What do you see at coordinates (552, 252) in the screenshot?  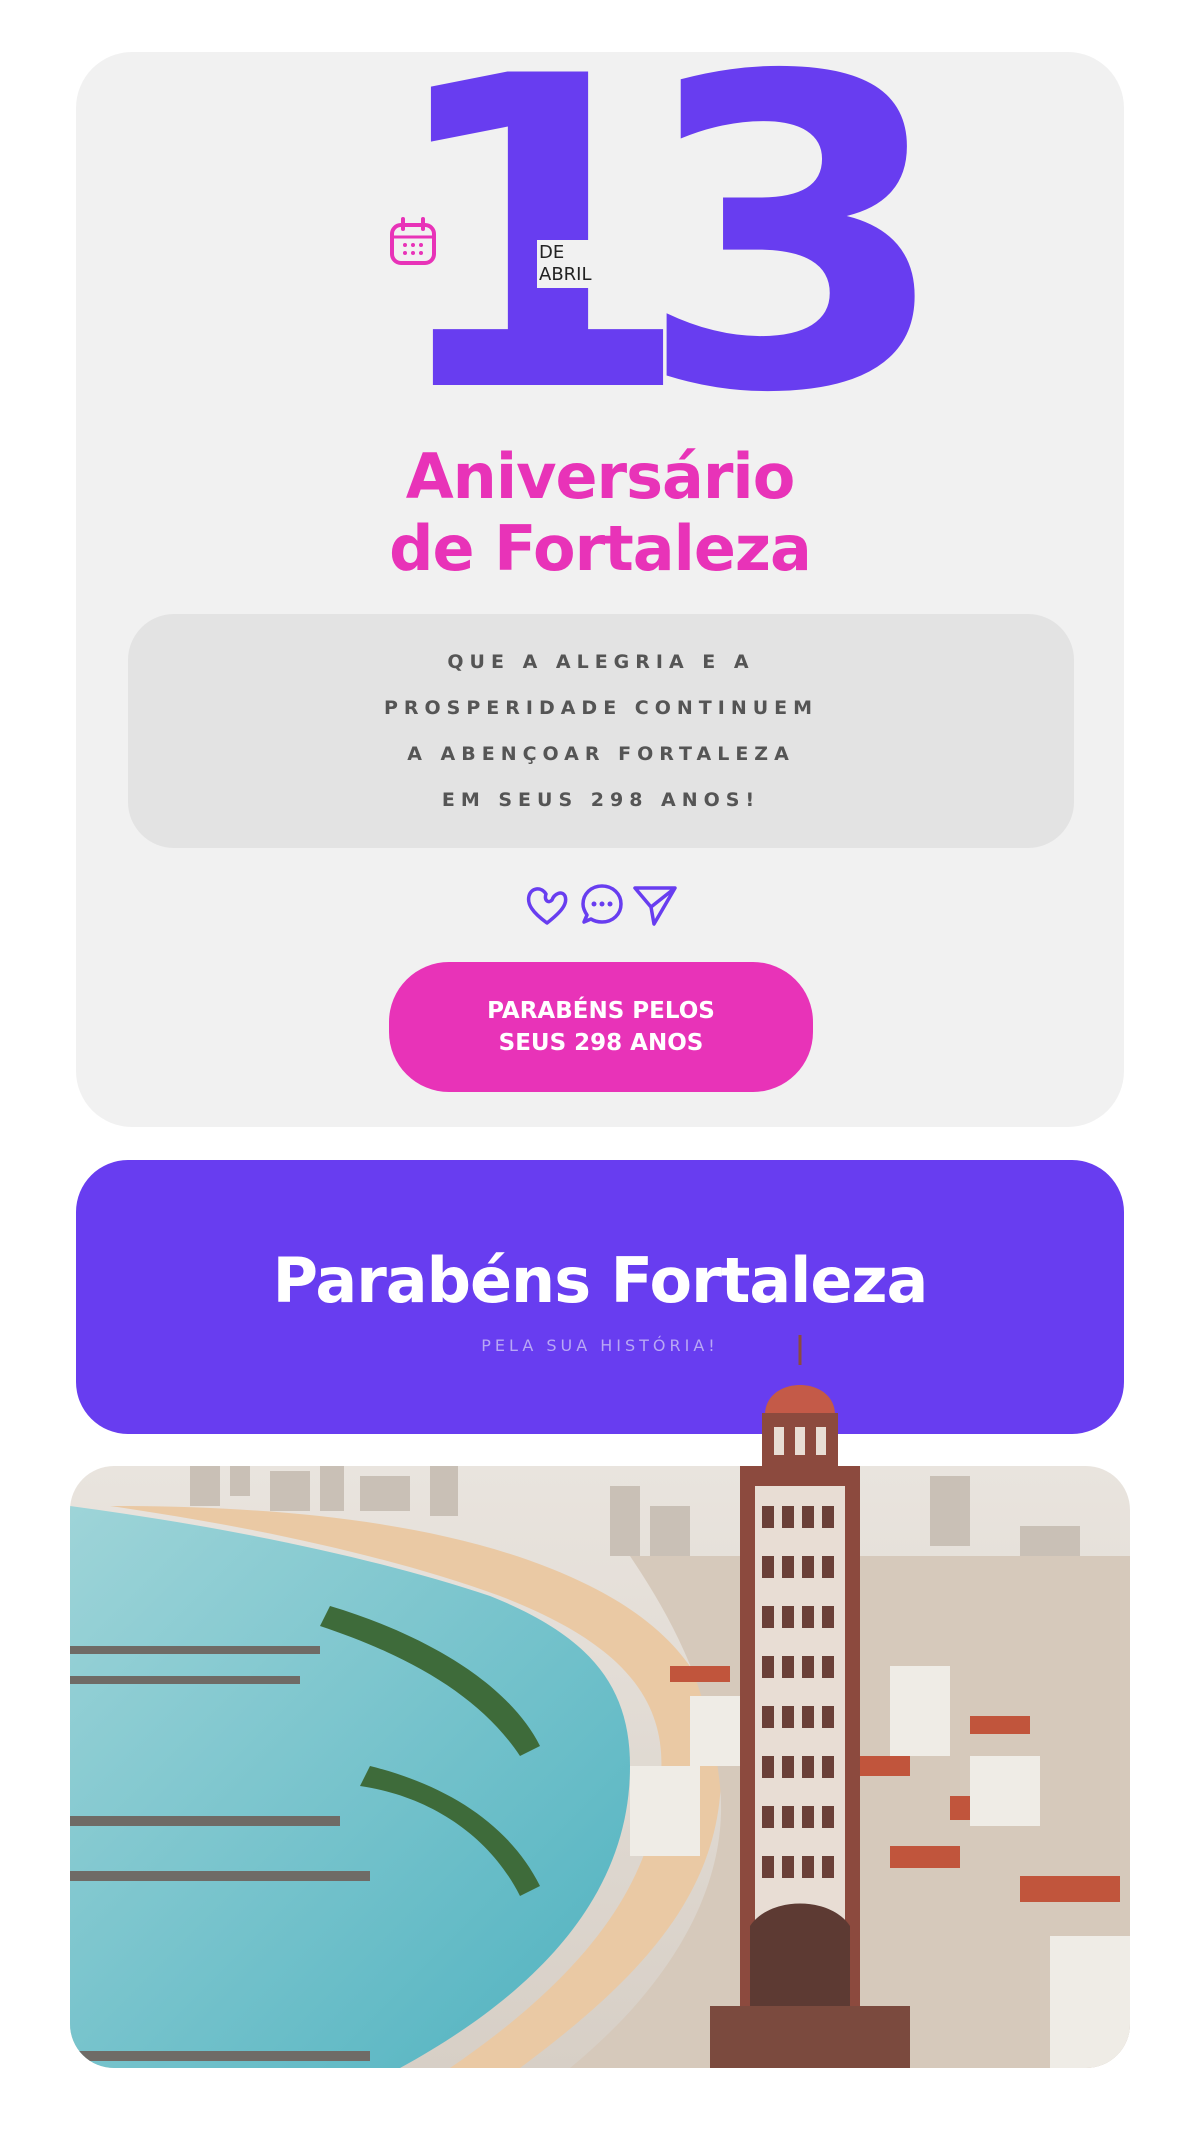 I see `month-prefix: DE` at bounding box center [552, 252].